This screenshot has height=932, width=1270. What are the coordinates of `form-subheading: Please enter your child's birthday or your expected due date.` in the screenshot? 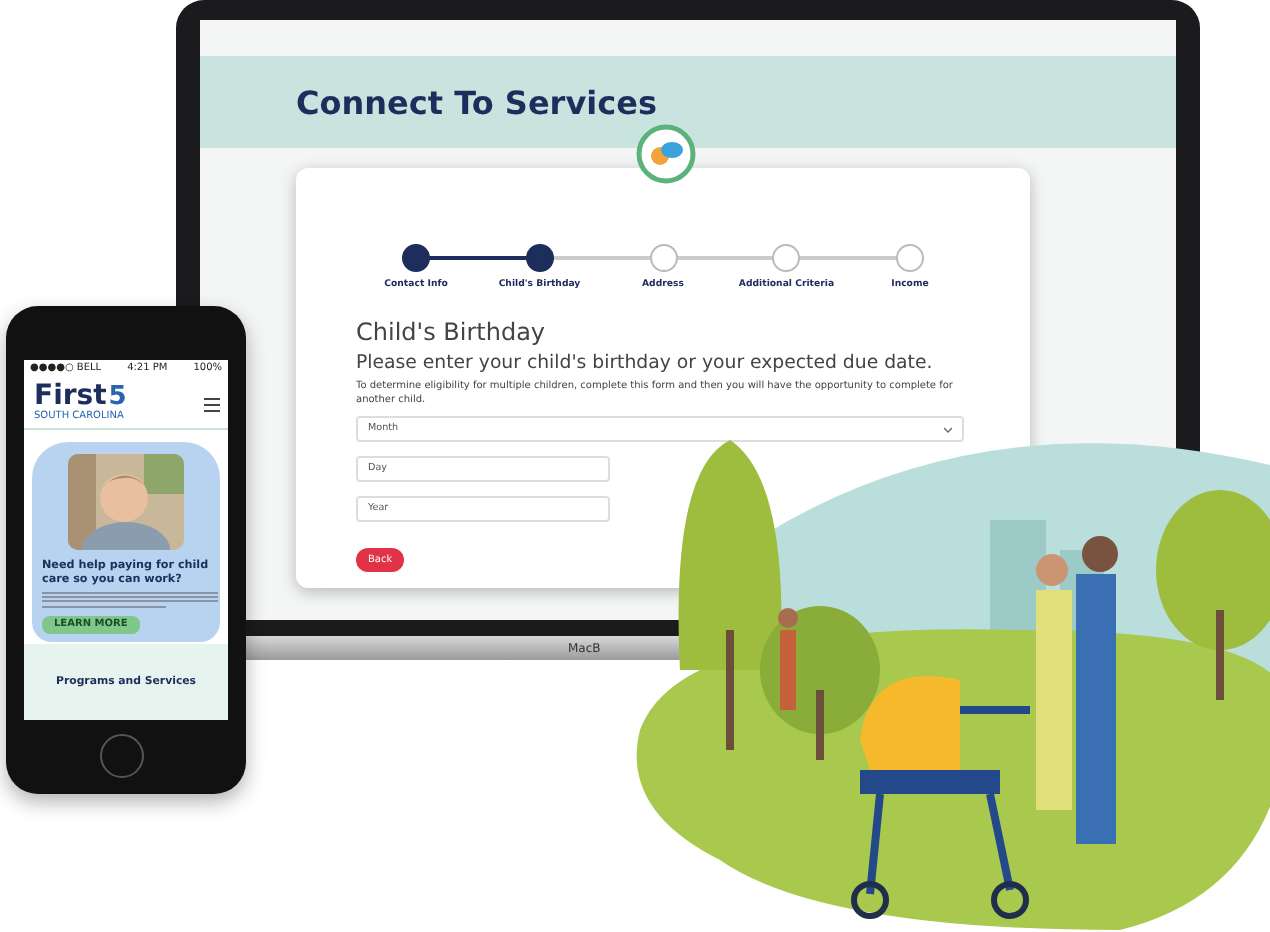 It's located at (645, 363).